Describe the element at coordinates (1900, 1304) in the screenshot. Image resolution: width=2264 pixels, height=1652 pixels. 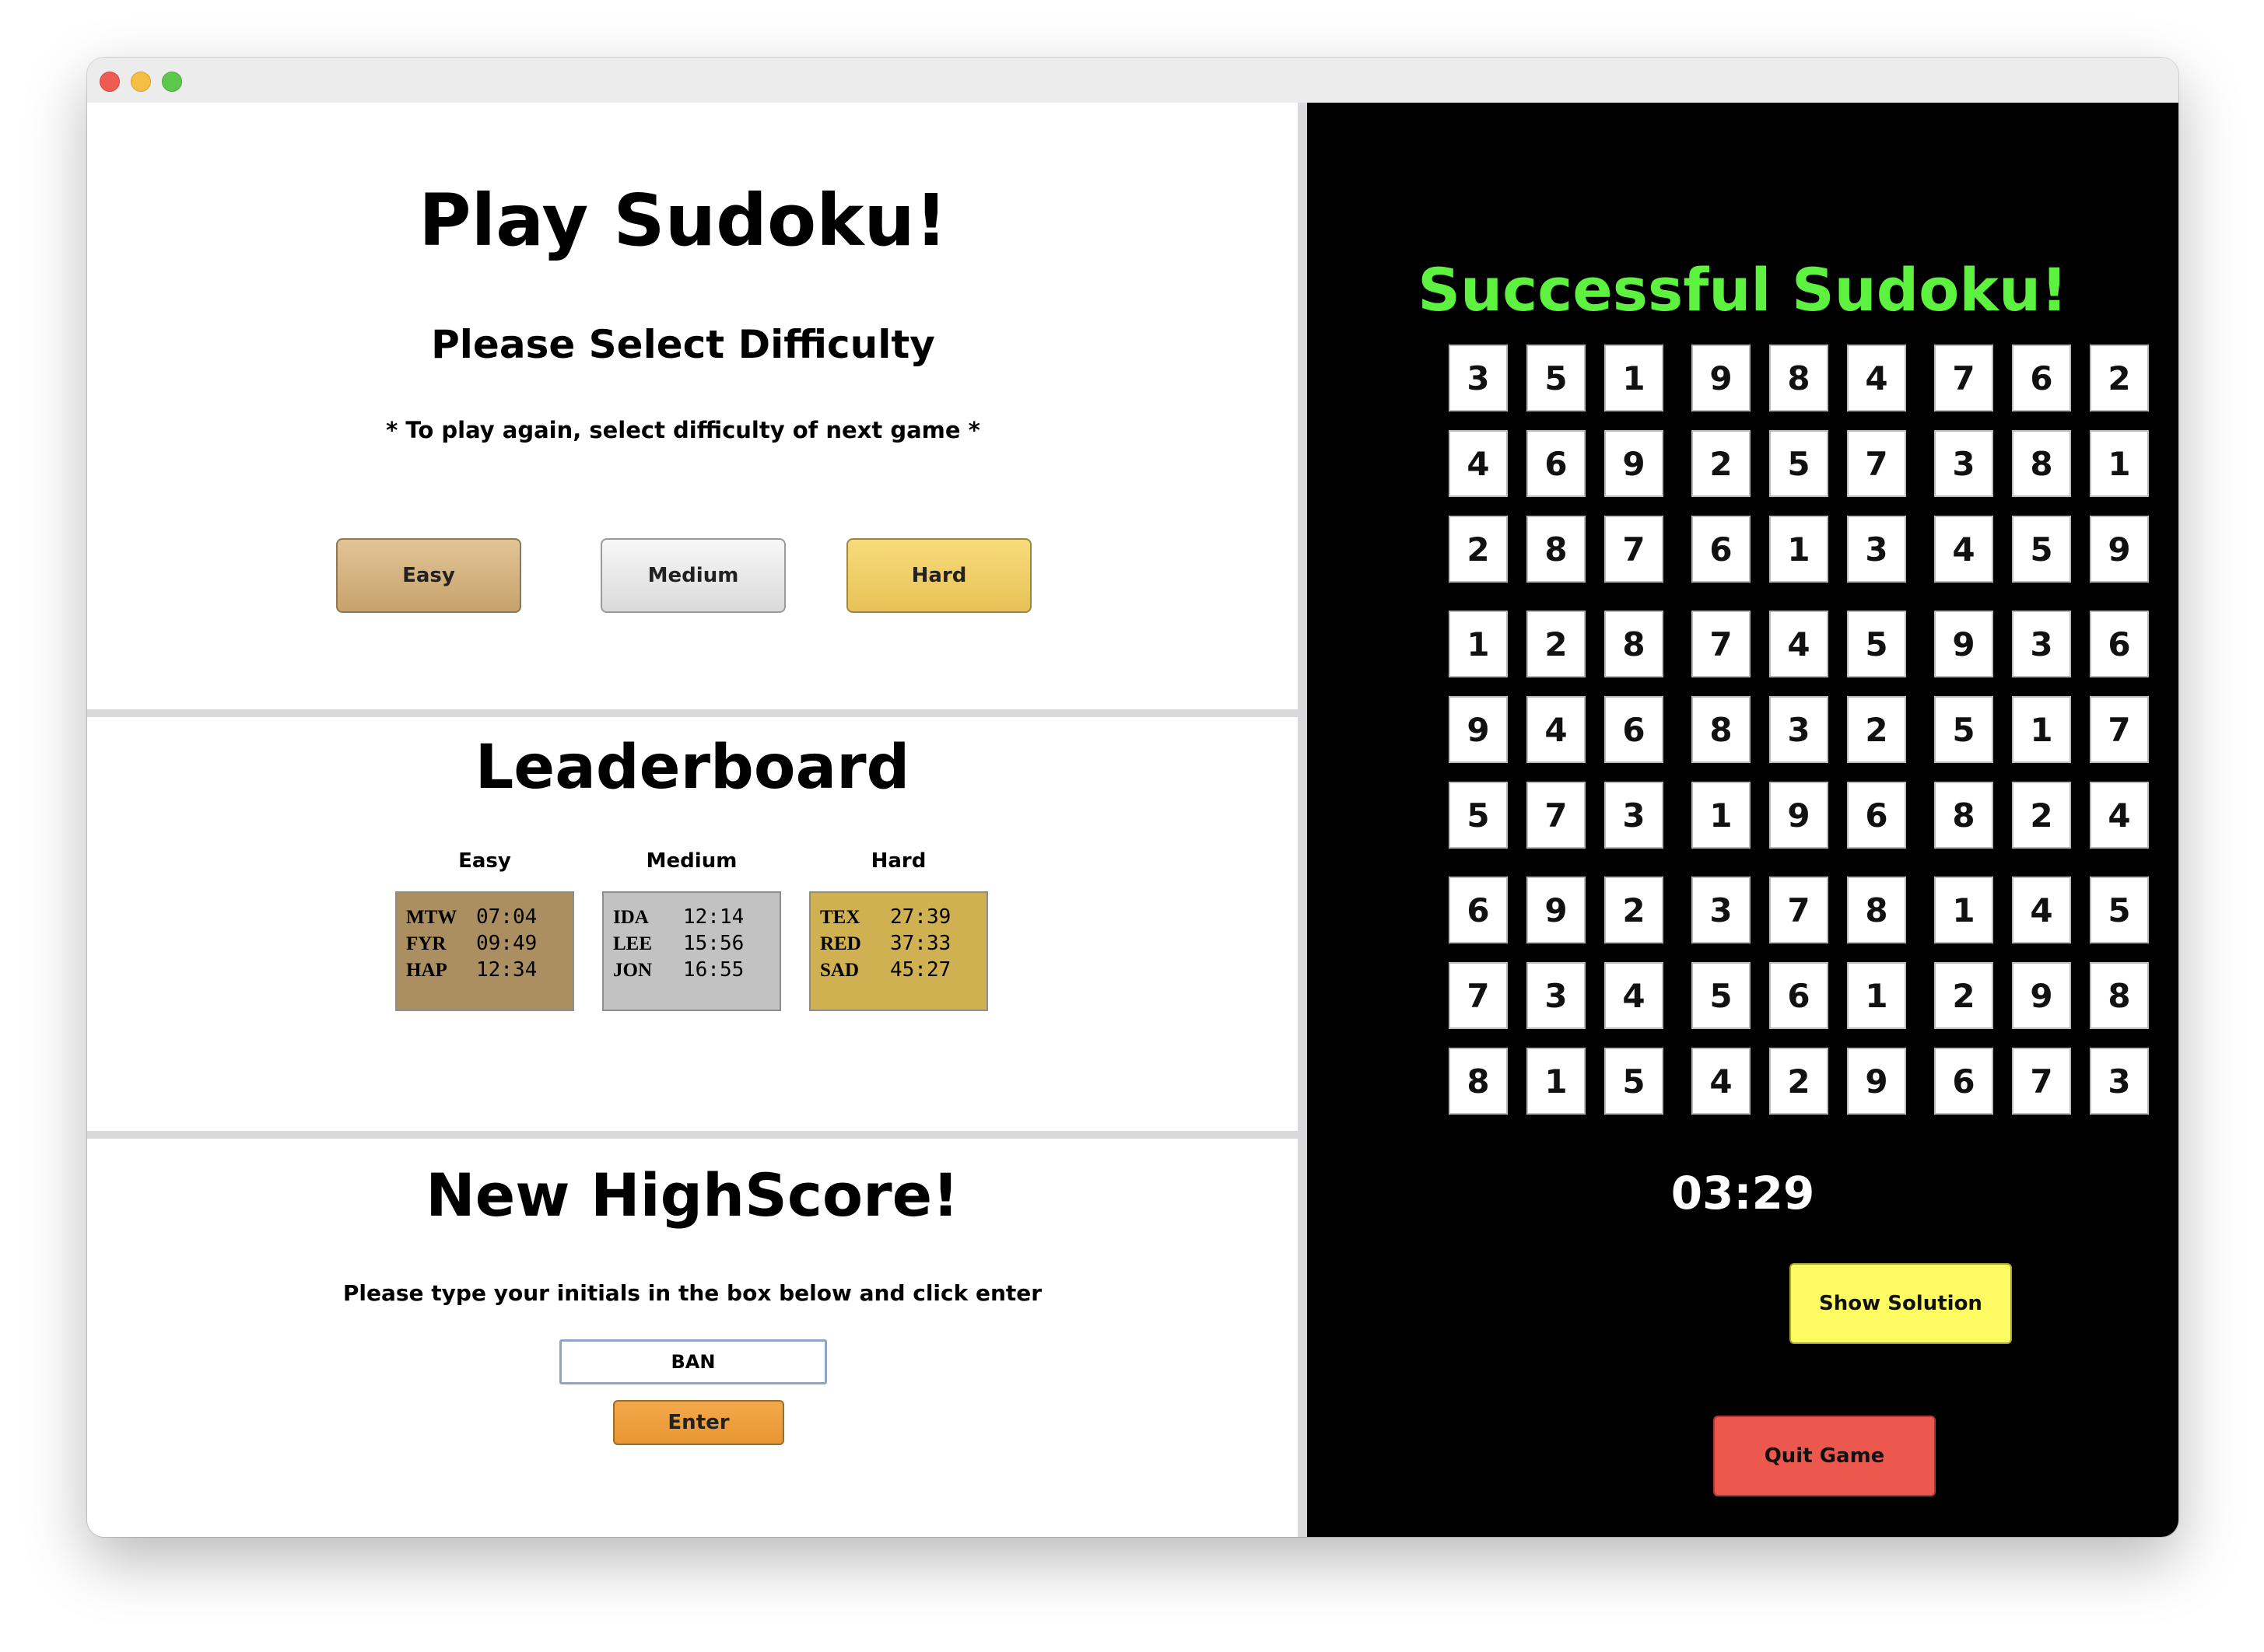
I see `show-solution-button: Show Solution` at that location.